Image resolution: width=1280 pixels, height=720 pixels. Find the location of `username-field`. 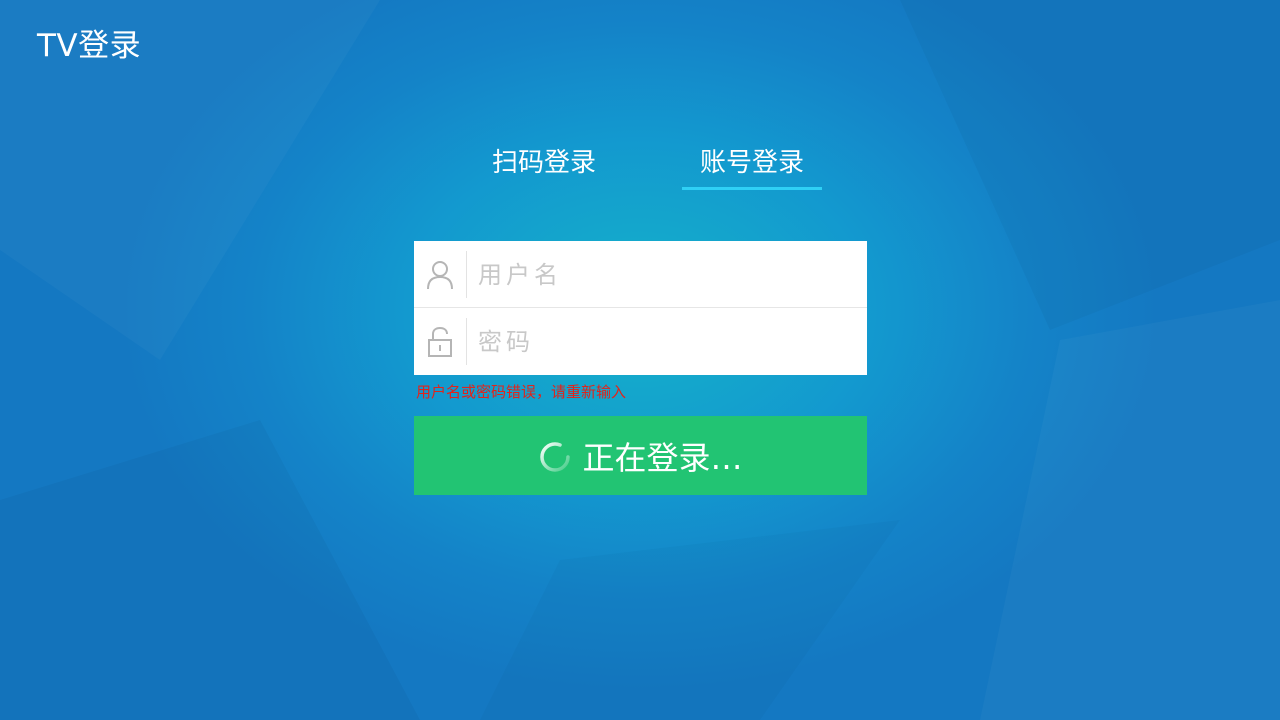

username-field is located at coordinates (640, 274).